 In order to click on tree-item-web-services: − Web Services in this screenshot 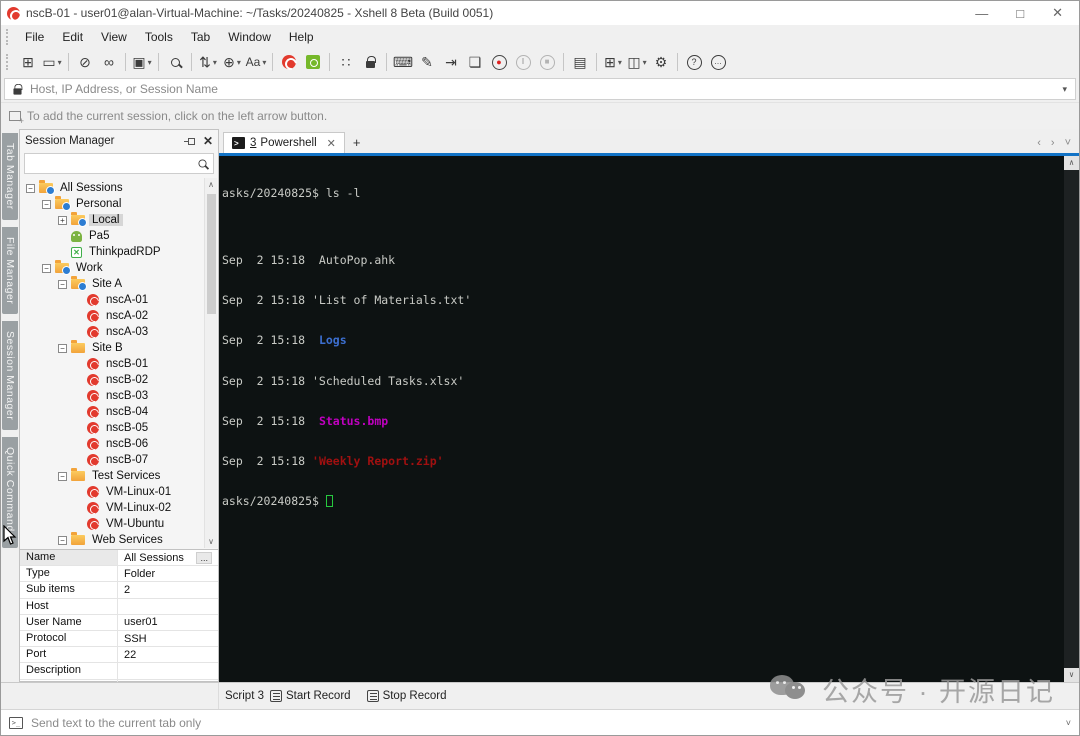, I will do `click(119, 540)`.